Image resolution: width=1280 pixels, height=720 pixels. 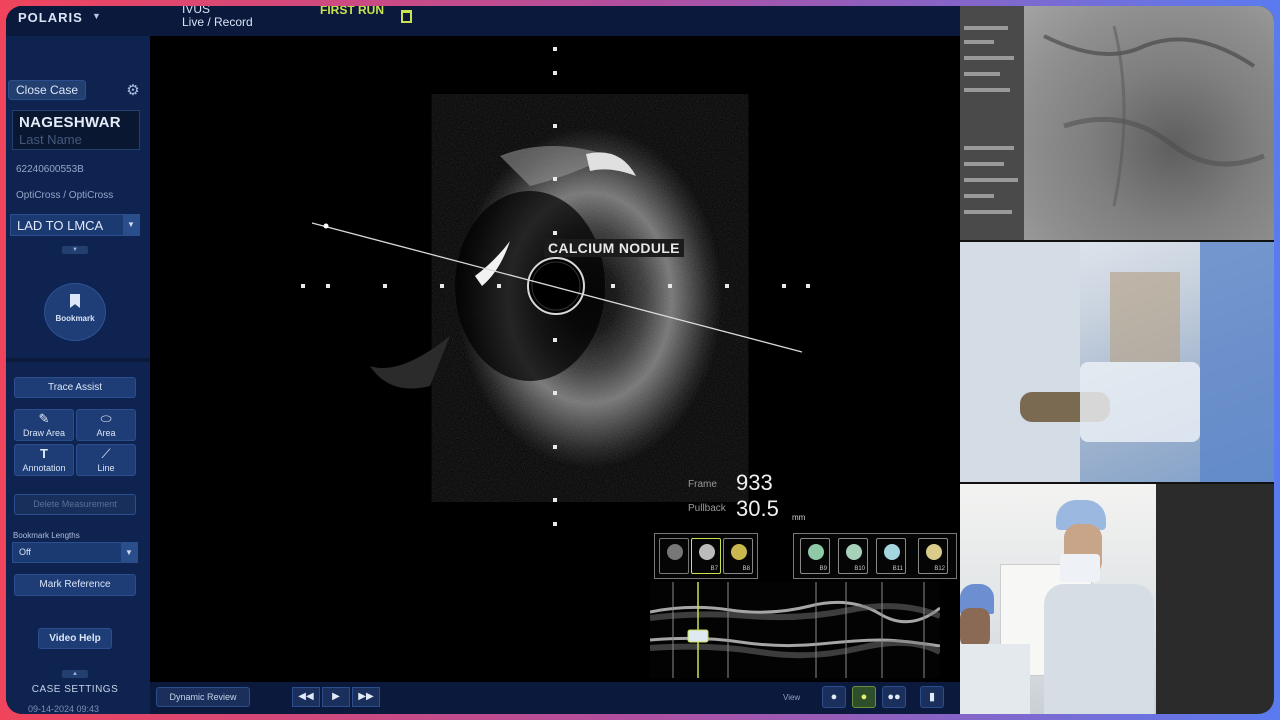 I want to click on bookmark-thumbnail: B10, so click(x=853, y=556).